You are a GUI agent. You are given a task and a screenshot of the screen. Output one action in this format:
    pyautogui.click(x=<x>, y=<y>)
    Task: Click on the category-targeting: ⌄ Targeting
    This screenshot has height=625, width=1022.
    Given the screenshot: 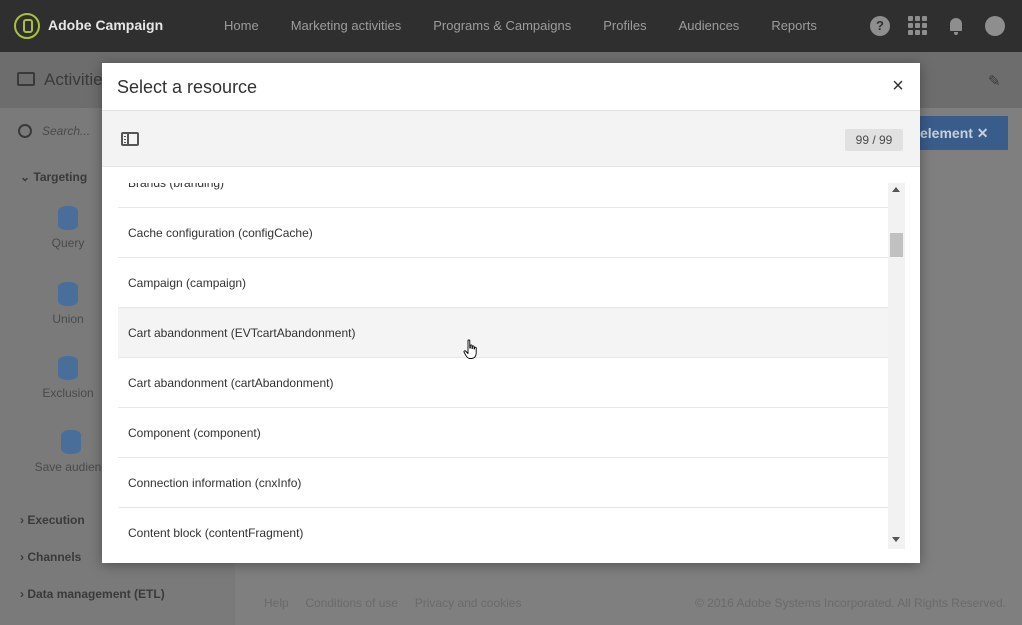 What is the action you would take?
    pyautogui.click(x=54, y=177)
    